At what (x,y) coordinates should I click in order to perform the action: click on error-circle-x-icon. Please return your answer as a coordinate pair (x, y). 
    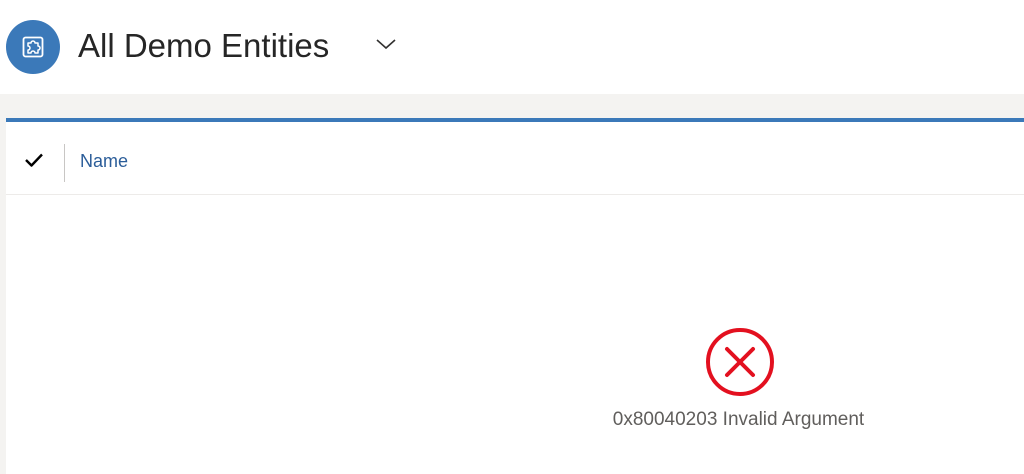
    Looking at the image, I should click on (740, 362).